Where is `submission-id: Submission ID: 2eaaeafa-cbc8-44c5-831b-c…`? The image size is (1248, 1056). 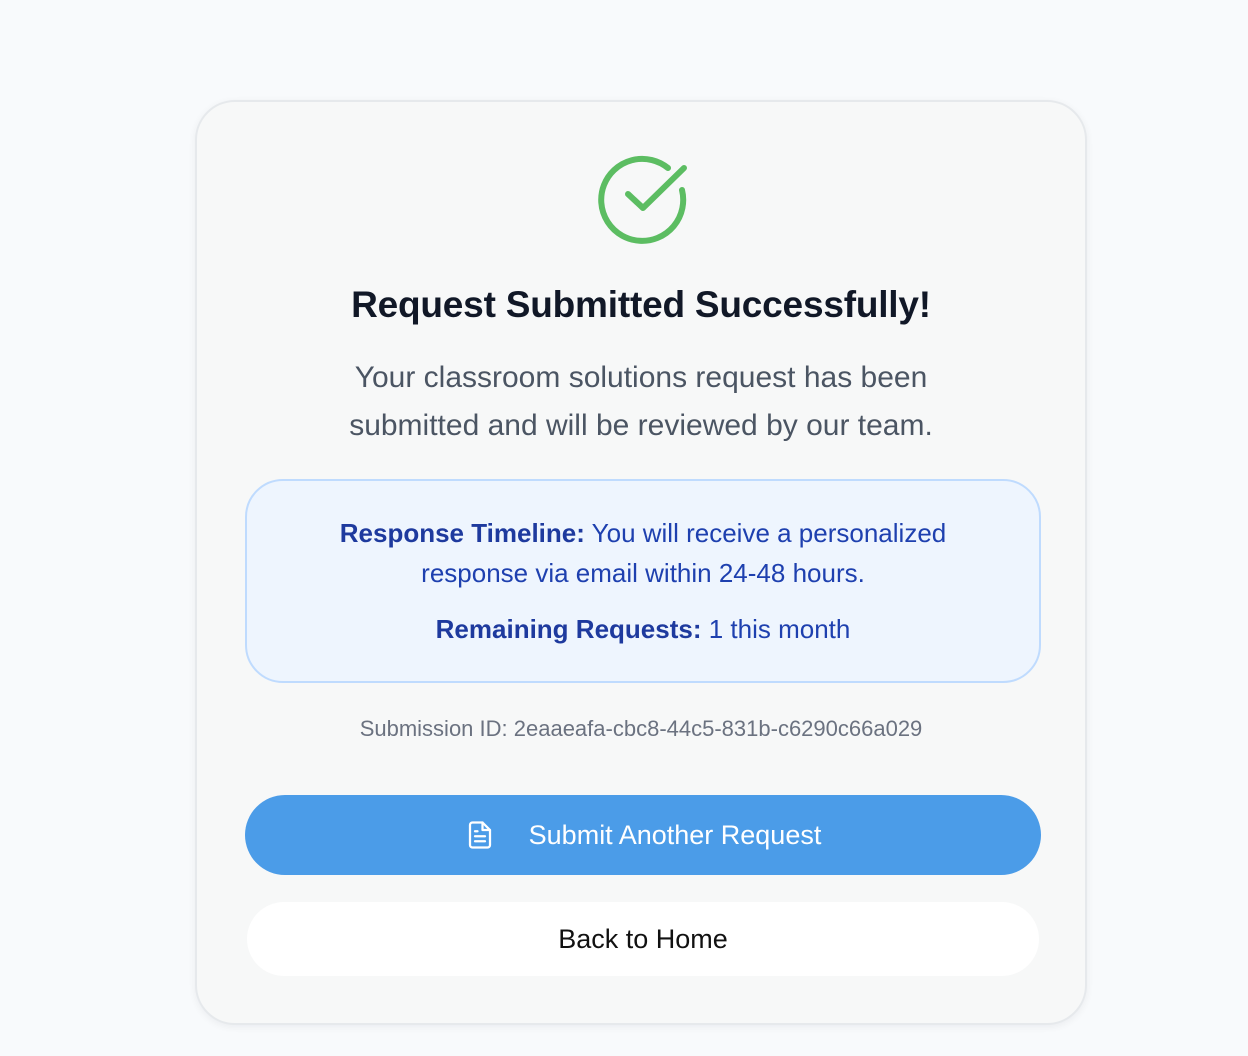
submission-id: Submission ID: 2eaaeafa-cbc8-44c5-831b-c… is located at coordinates (641, 728).